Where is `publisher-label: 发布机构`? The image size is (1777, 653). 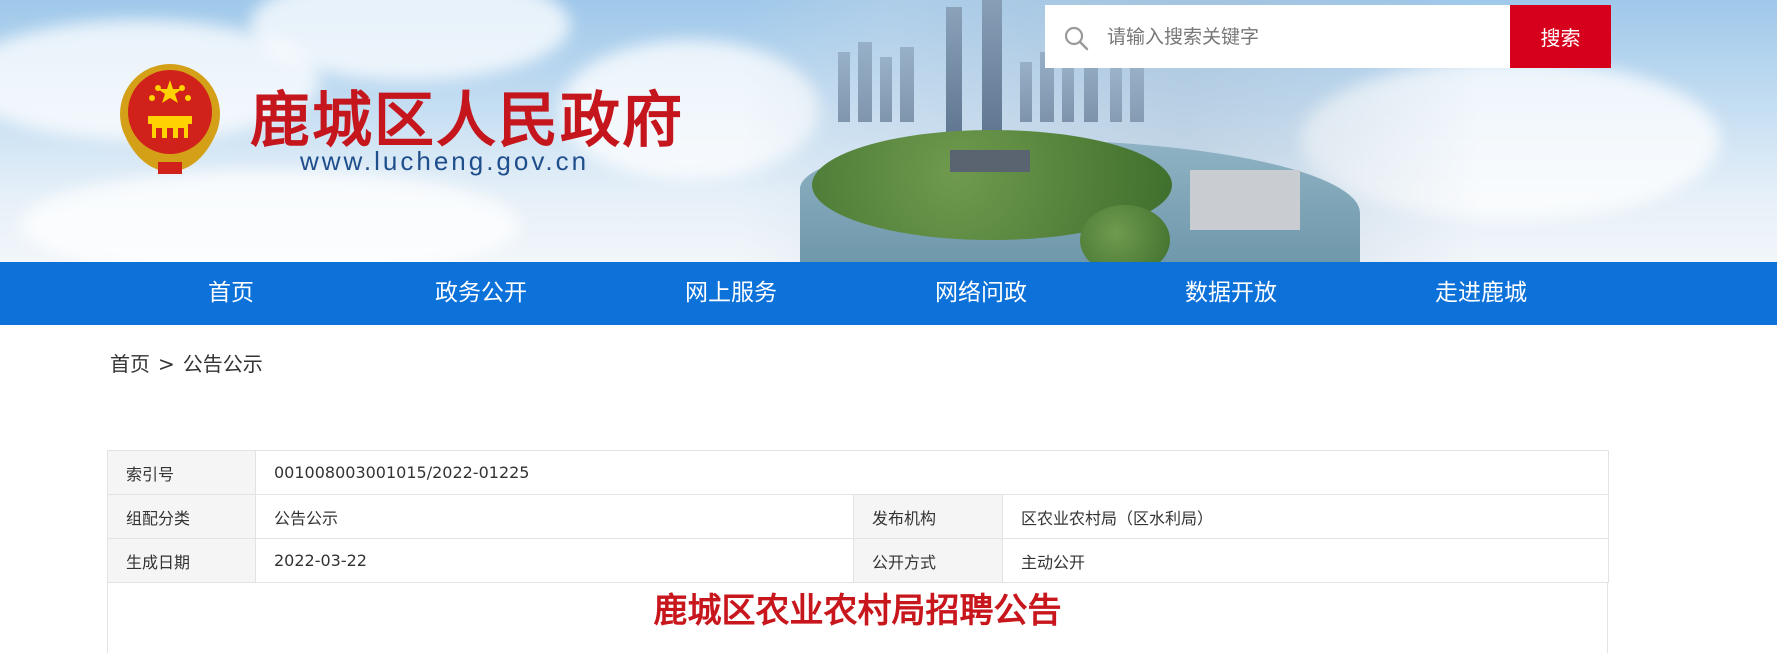
publisher-label: 发布机构 is located at coordinates (928, 516).